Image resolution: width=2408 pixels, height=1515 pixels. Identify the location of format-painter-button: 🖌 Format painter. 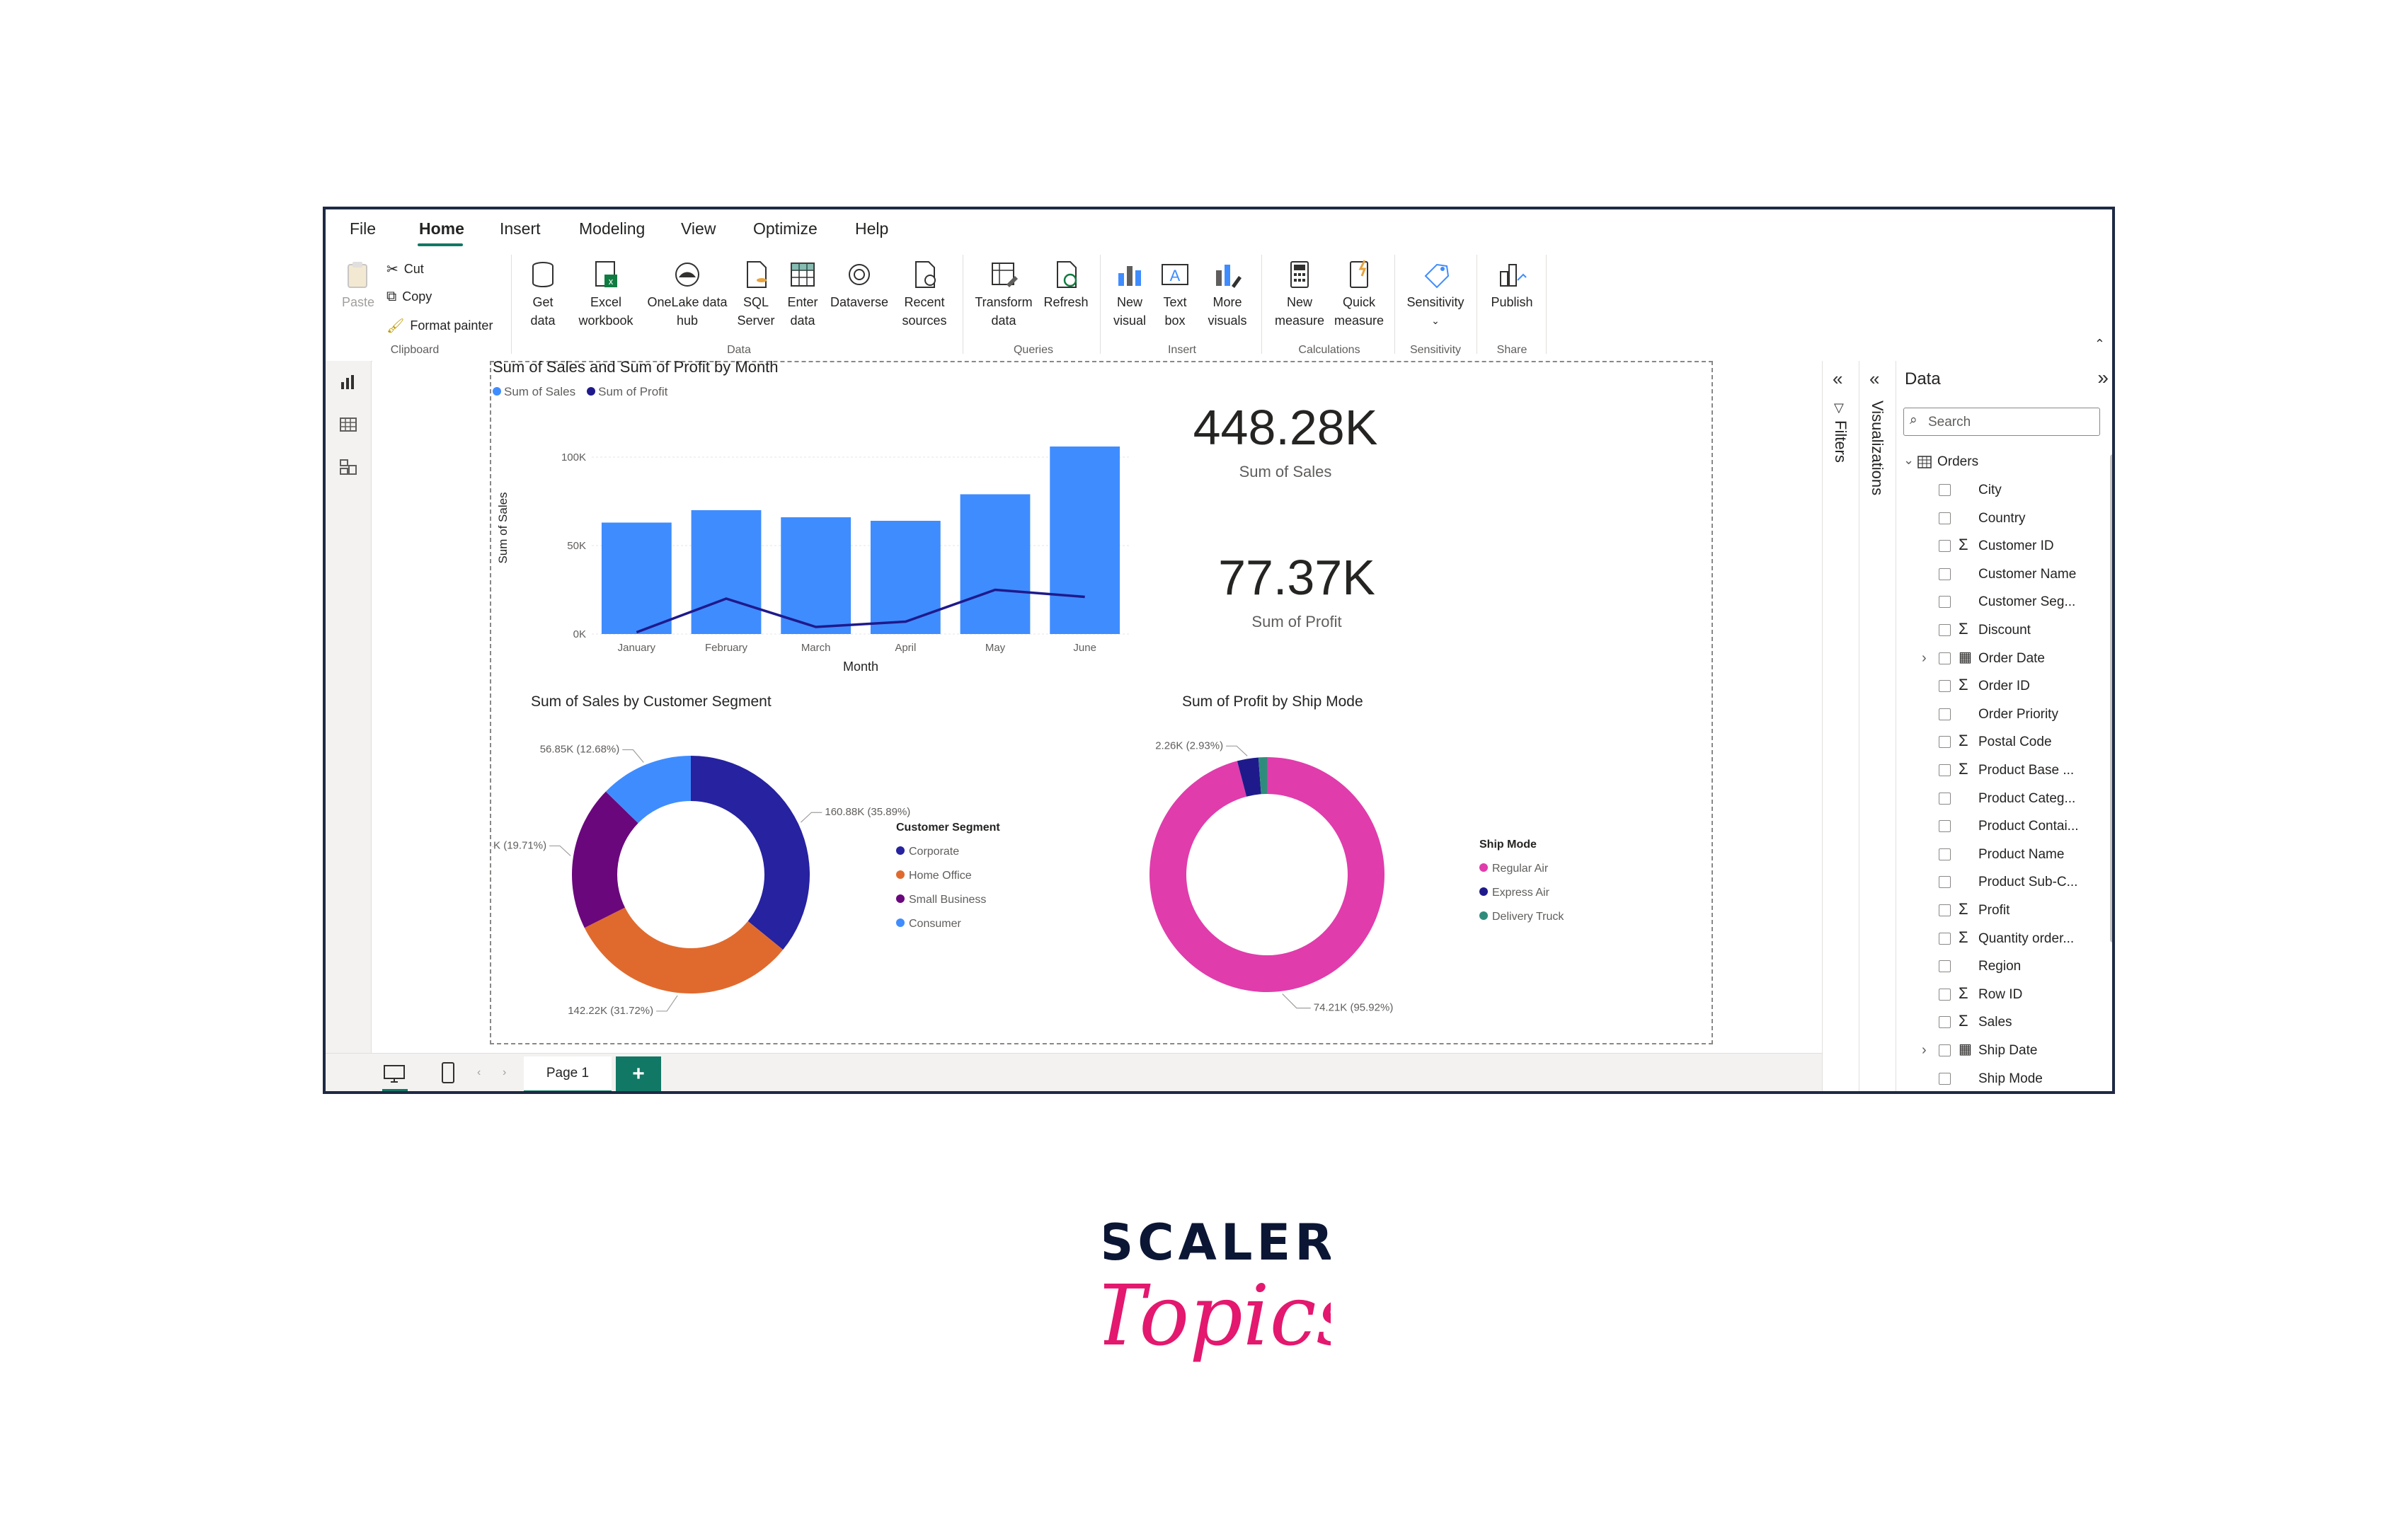
(439, 326).